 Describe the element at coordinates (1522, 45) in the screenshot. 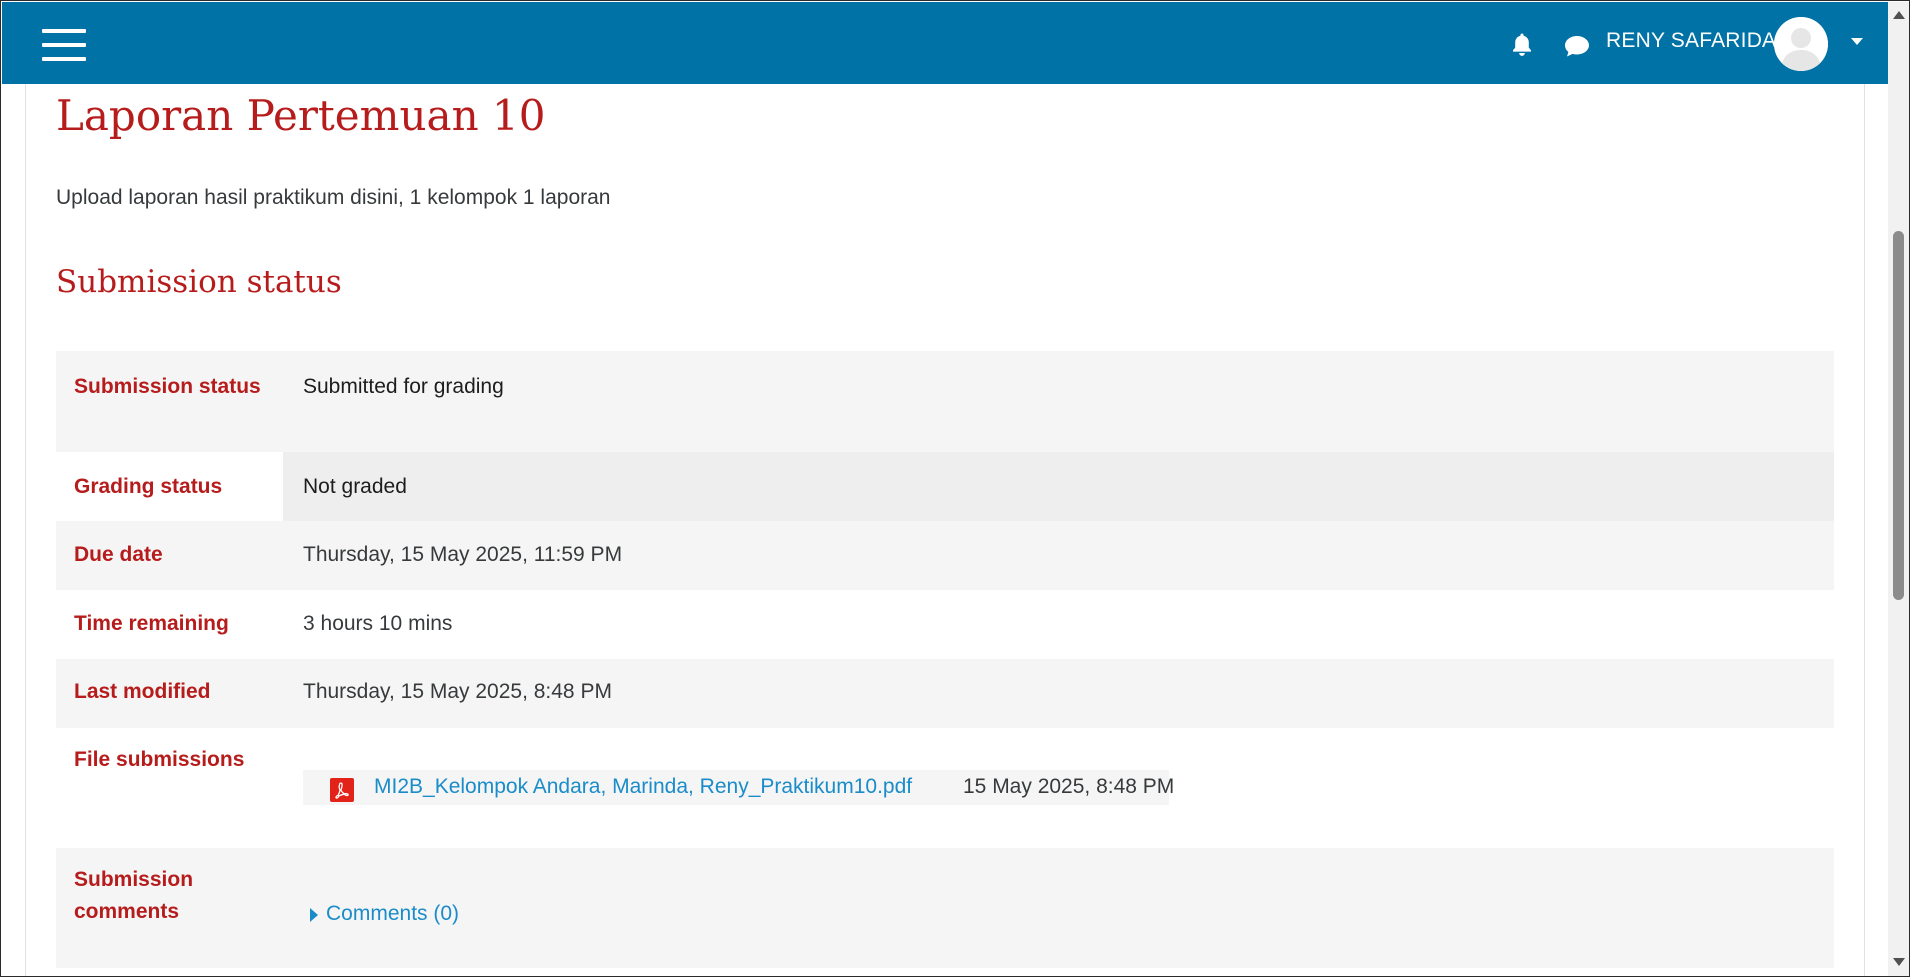

I see `bell-icon` at that location.